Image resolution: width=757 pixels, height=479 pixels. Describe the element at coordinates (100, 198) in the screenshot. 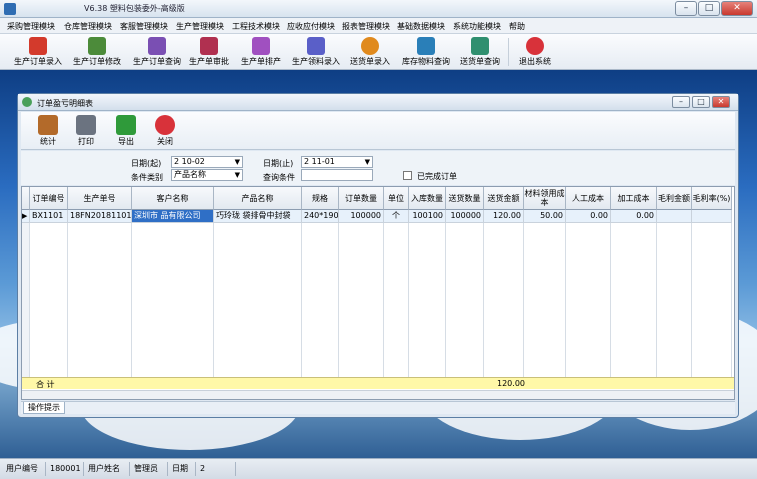

I see `column-header: 生产单号` at that location.